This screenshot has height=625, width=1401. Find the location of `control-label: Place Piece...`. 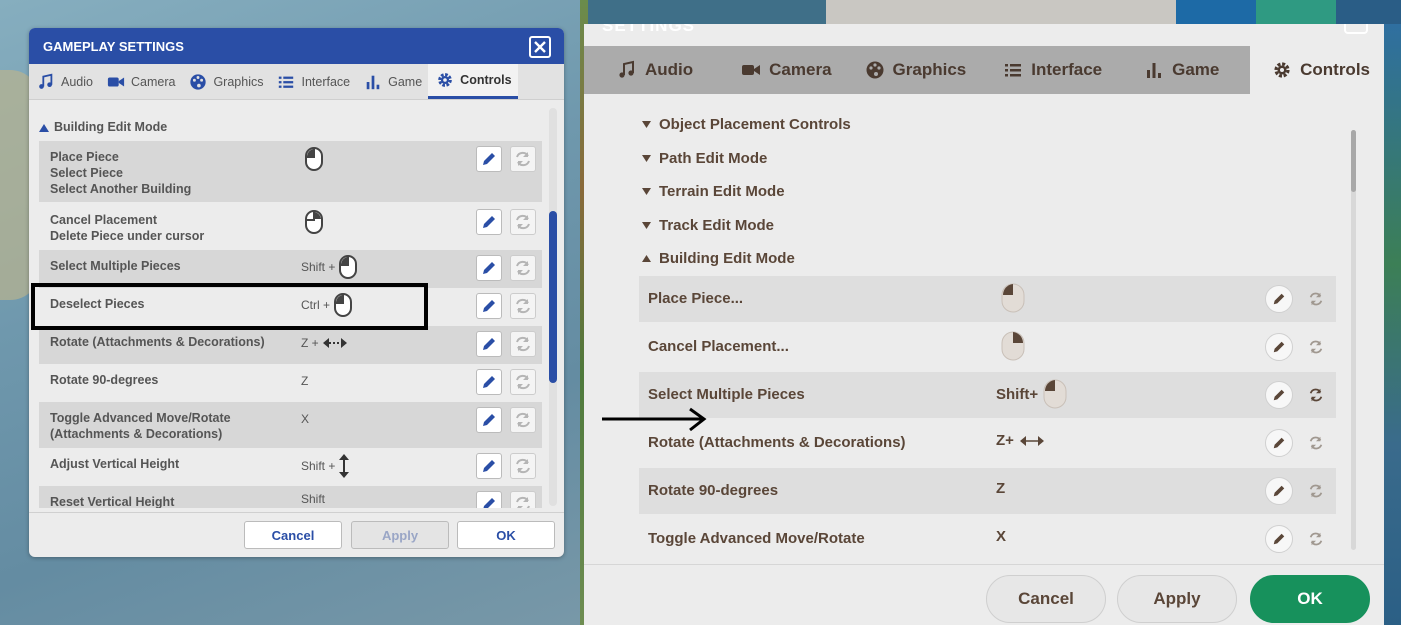

control-label: Place Piece... is located at coordinates (696, 298).